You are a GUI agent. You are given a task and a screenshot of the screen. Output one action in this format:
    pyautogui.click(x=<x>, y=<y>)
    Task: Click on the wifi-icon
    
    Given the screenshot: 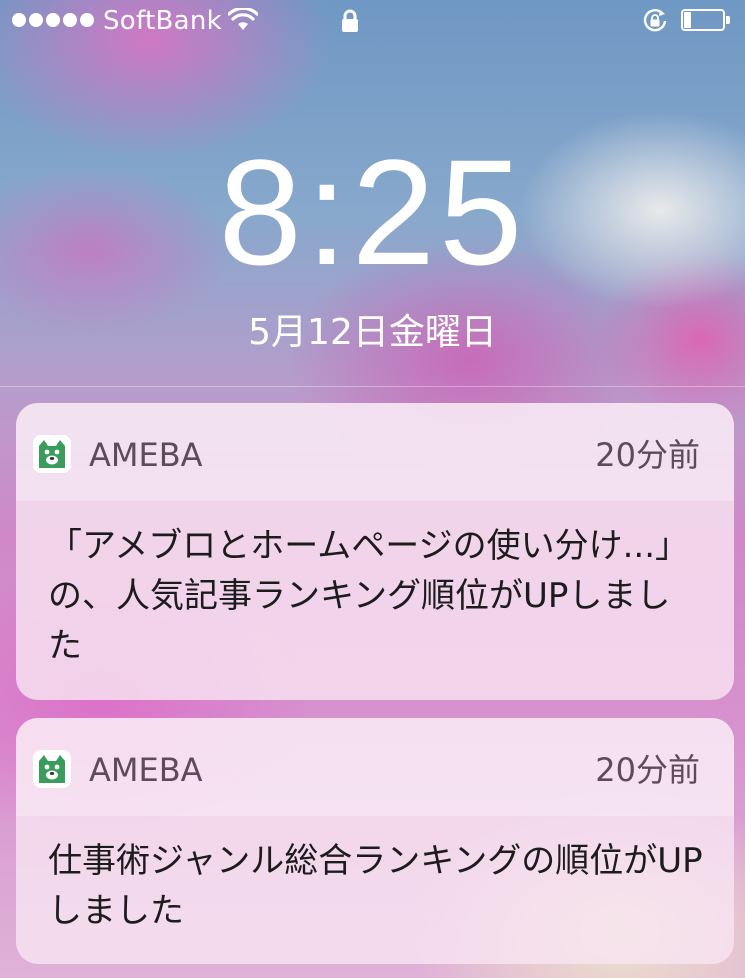 What is the action you would take?
    pyautogui.click(x=243, y=19)
    